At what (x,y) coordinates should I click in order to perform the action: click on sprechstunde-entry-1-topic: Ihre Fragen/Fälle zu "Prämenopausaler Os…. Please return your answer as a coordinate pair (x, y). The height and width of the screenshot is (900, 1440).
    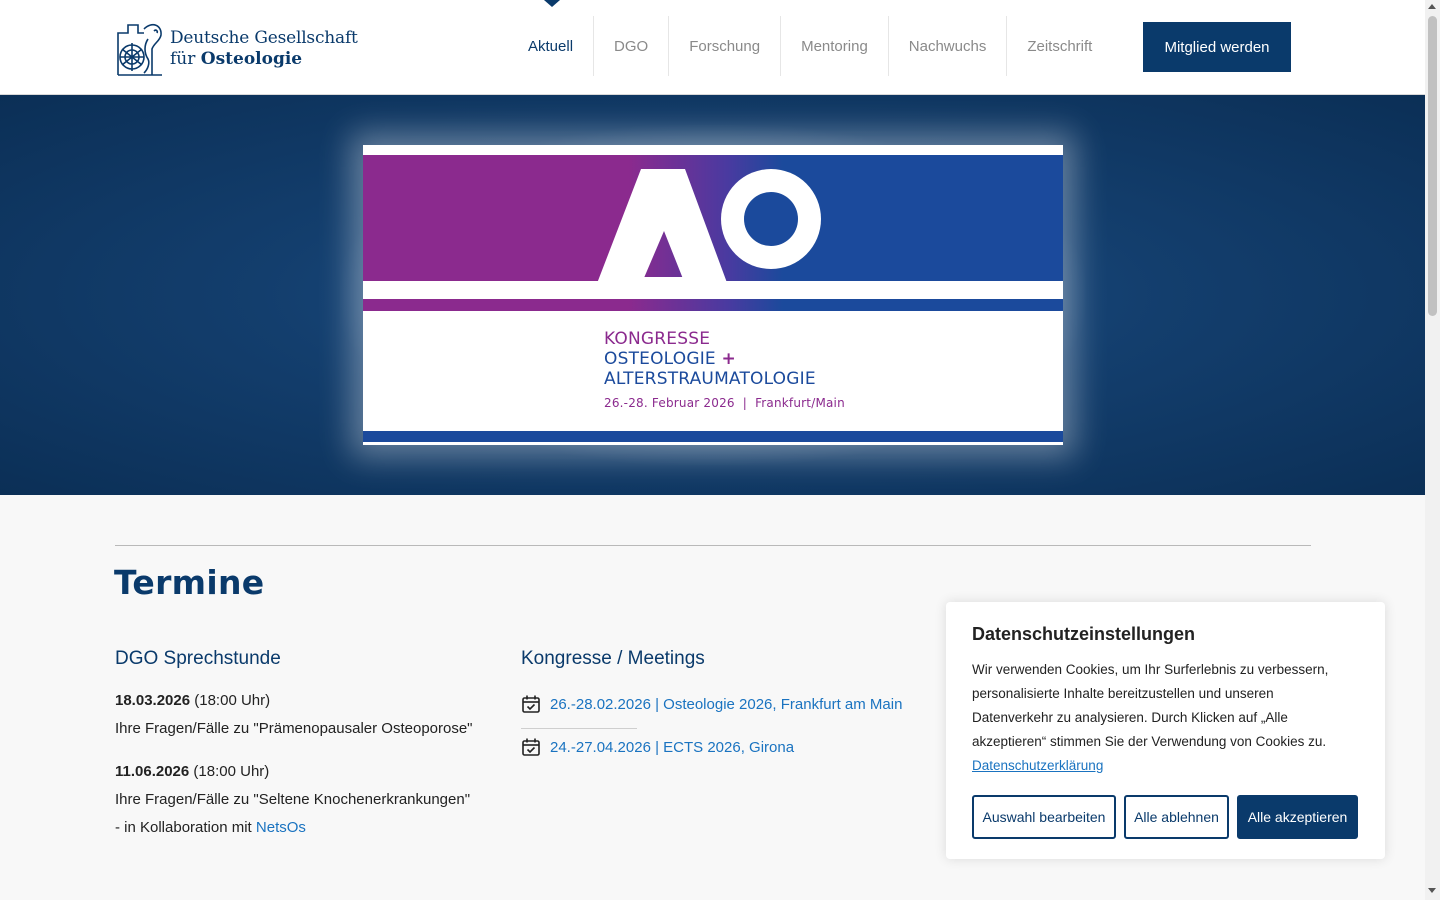
    Looking at the image, I should click on (294, 728).